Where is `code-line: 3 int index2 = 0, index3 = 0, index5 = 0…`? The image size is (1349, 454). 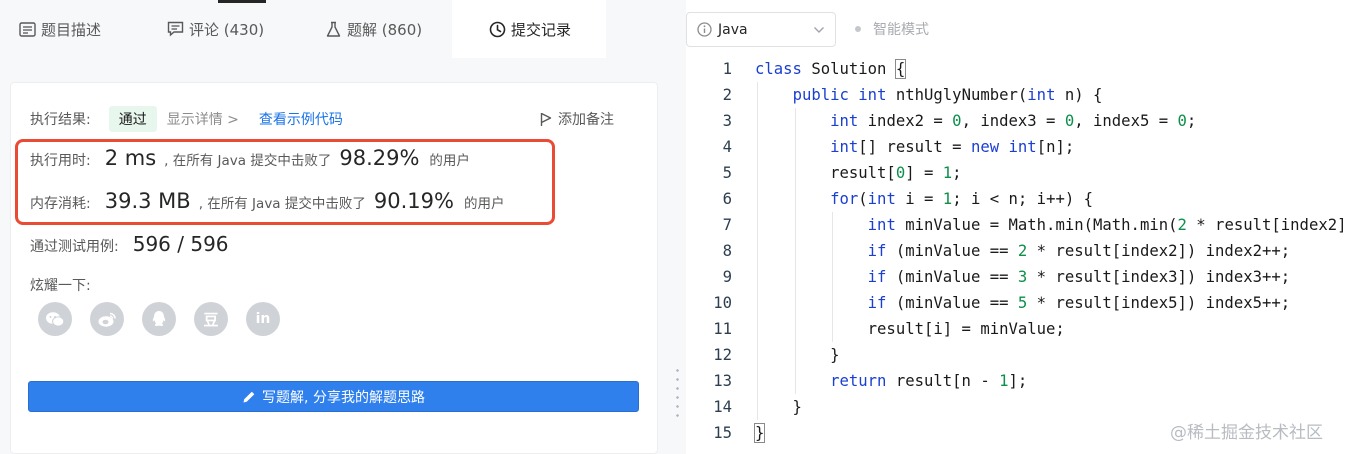
code-line: 3 int index2 = 0, index3 = 0, index5 = 0… is located at coordinates (1017, 121).